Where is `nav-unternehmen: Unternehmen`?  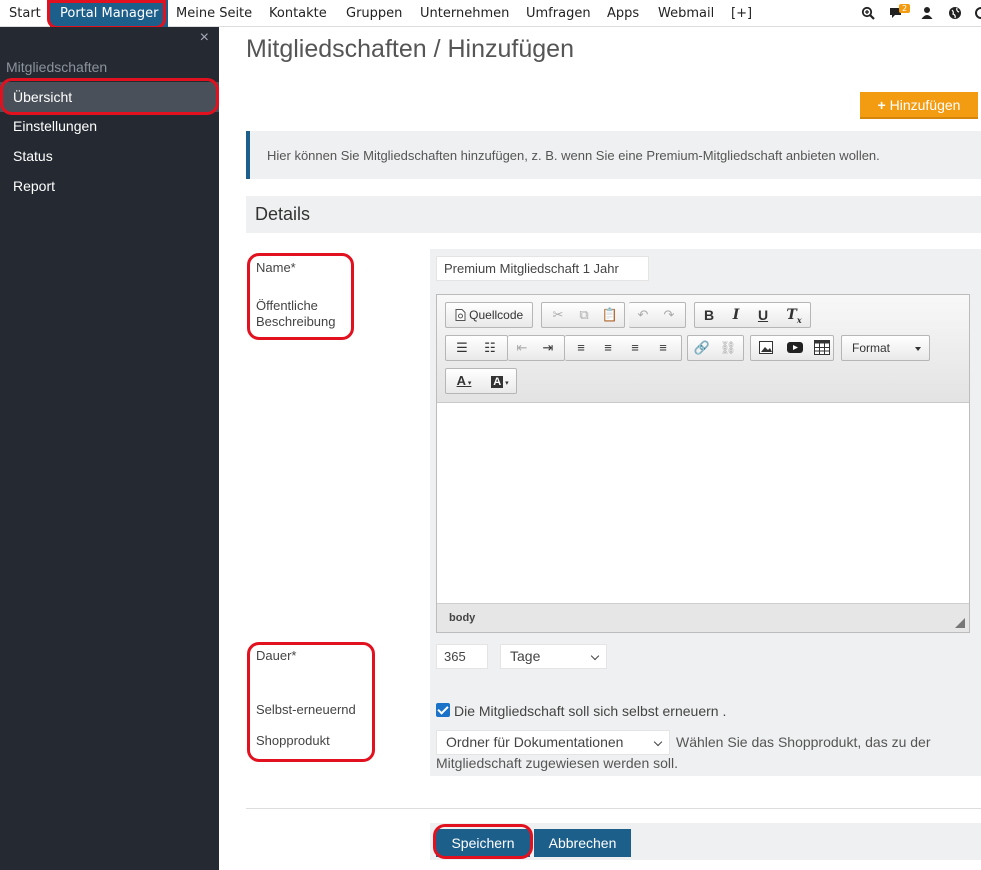
nav-unternehmen: Unternehmen is located at coordinates (464, 13).